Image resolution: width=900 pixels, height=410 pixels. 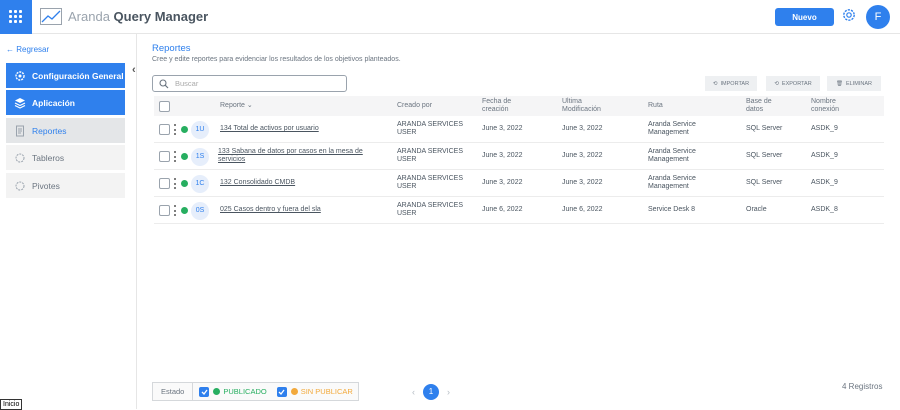 What do you see at coordinates (200, 211) in the screenshot?
I see `report-badge: 0S` at bounding box center [200, 211].